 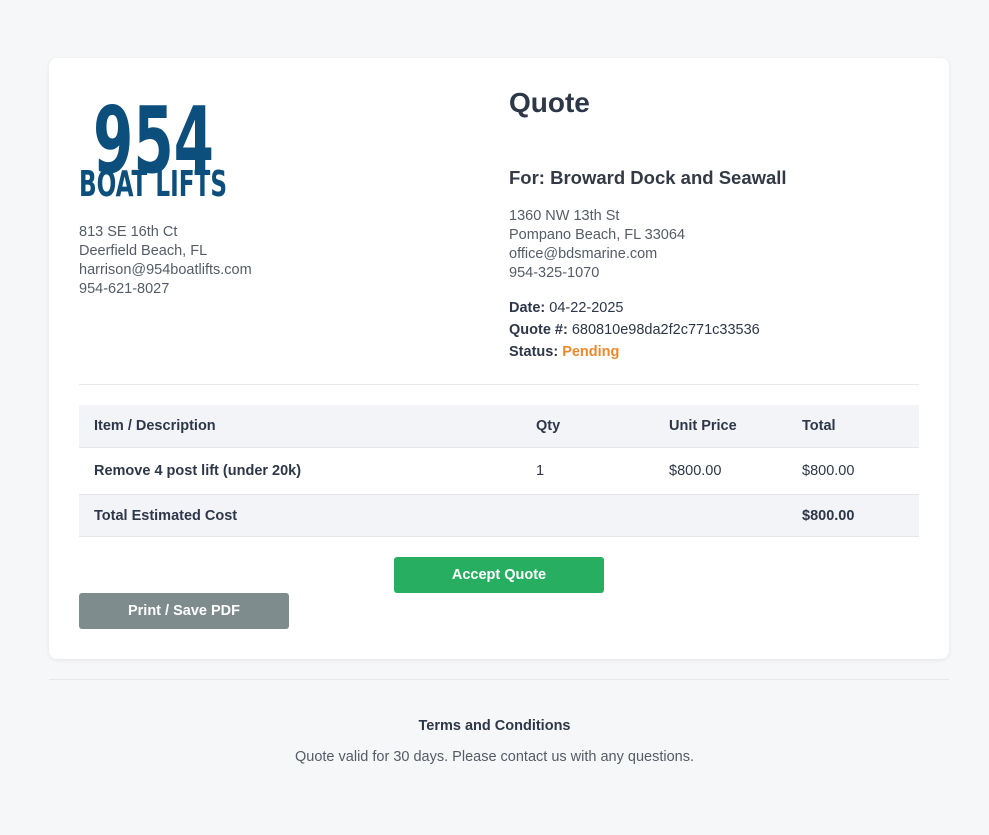 I want to click on date-label: Date:, so click(x=527, y=308).